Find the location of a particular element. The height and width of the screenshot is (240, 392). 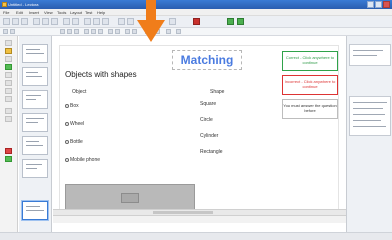

italic-icon is located at coordinates (69, 31).